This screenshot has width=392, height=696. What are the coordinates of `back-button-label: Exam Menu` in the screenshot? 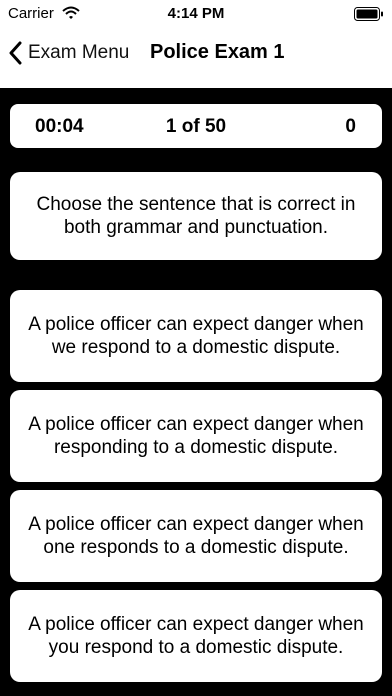 It's located at (79, 52).